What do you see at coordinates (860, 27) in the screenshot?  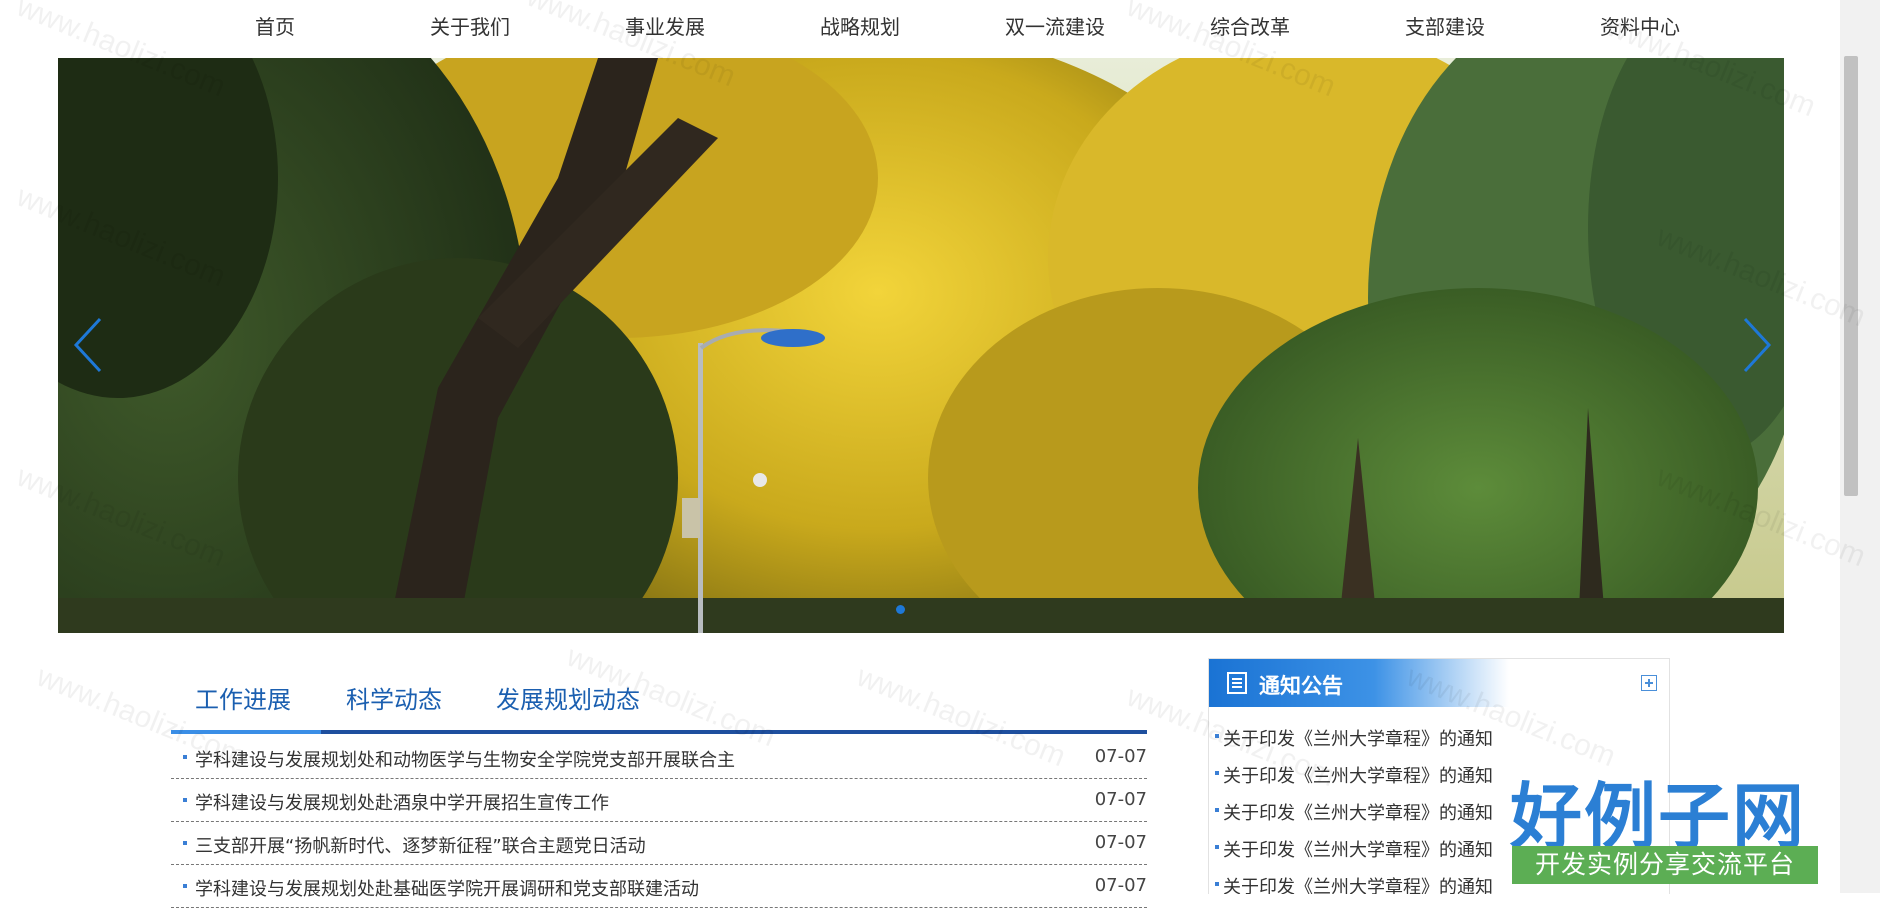 I see `nav-item-strategy: 战略规划` at bounding box center [860, 27].